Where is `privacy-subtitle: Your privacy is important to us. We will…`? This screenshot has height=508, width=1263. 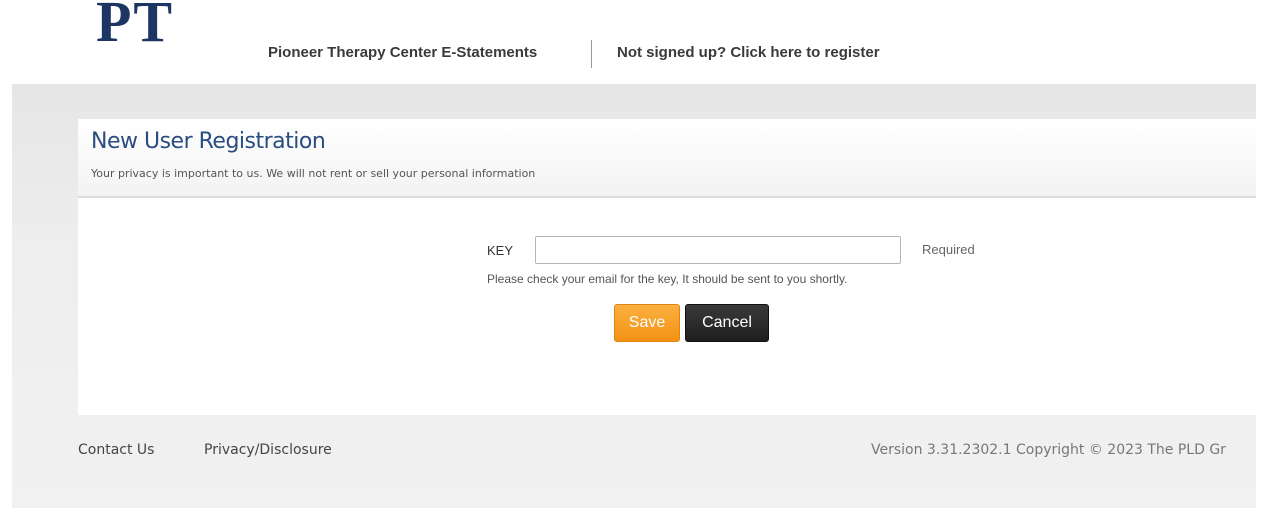
privacy-subtitle: Your privacy is important to us. We will… is located at coordinates (313, 173).